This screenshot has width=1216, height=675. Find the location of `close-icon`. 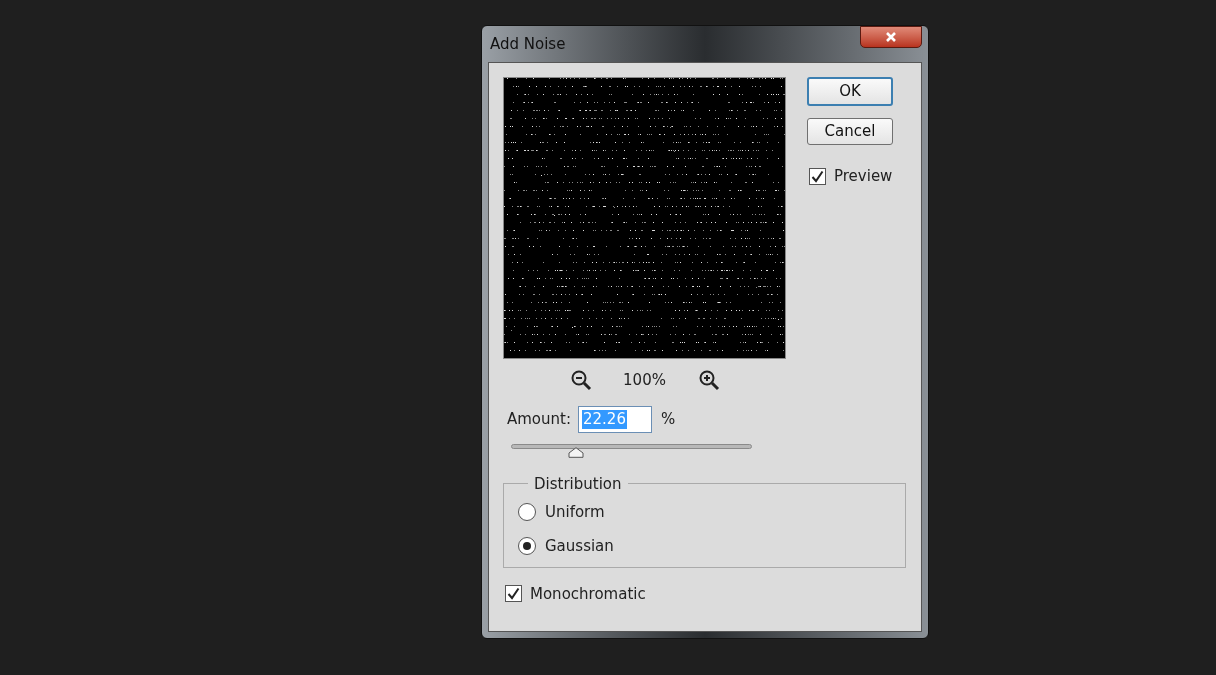

close-icon is located at coordinates (891, 37).